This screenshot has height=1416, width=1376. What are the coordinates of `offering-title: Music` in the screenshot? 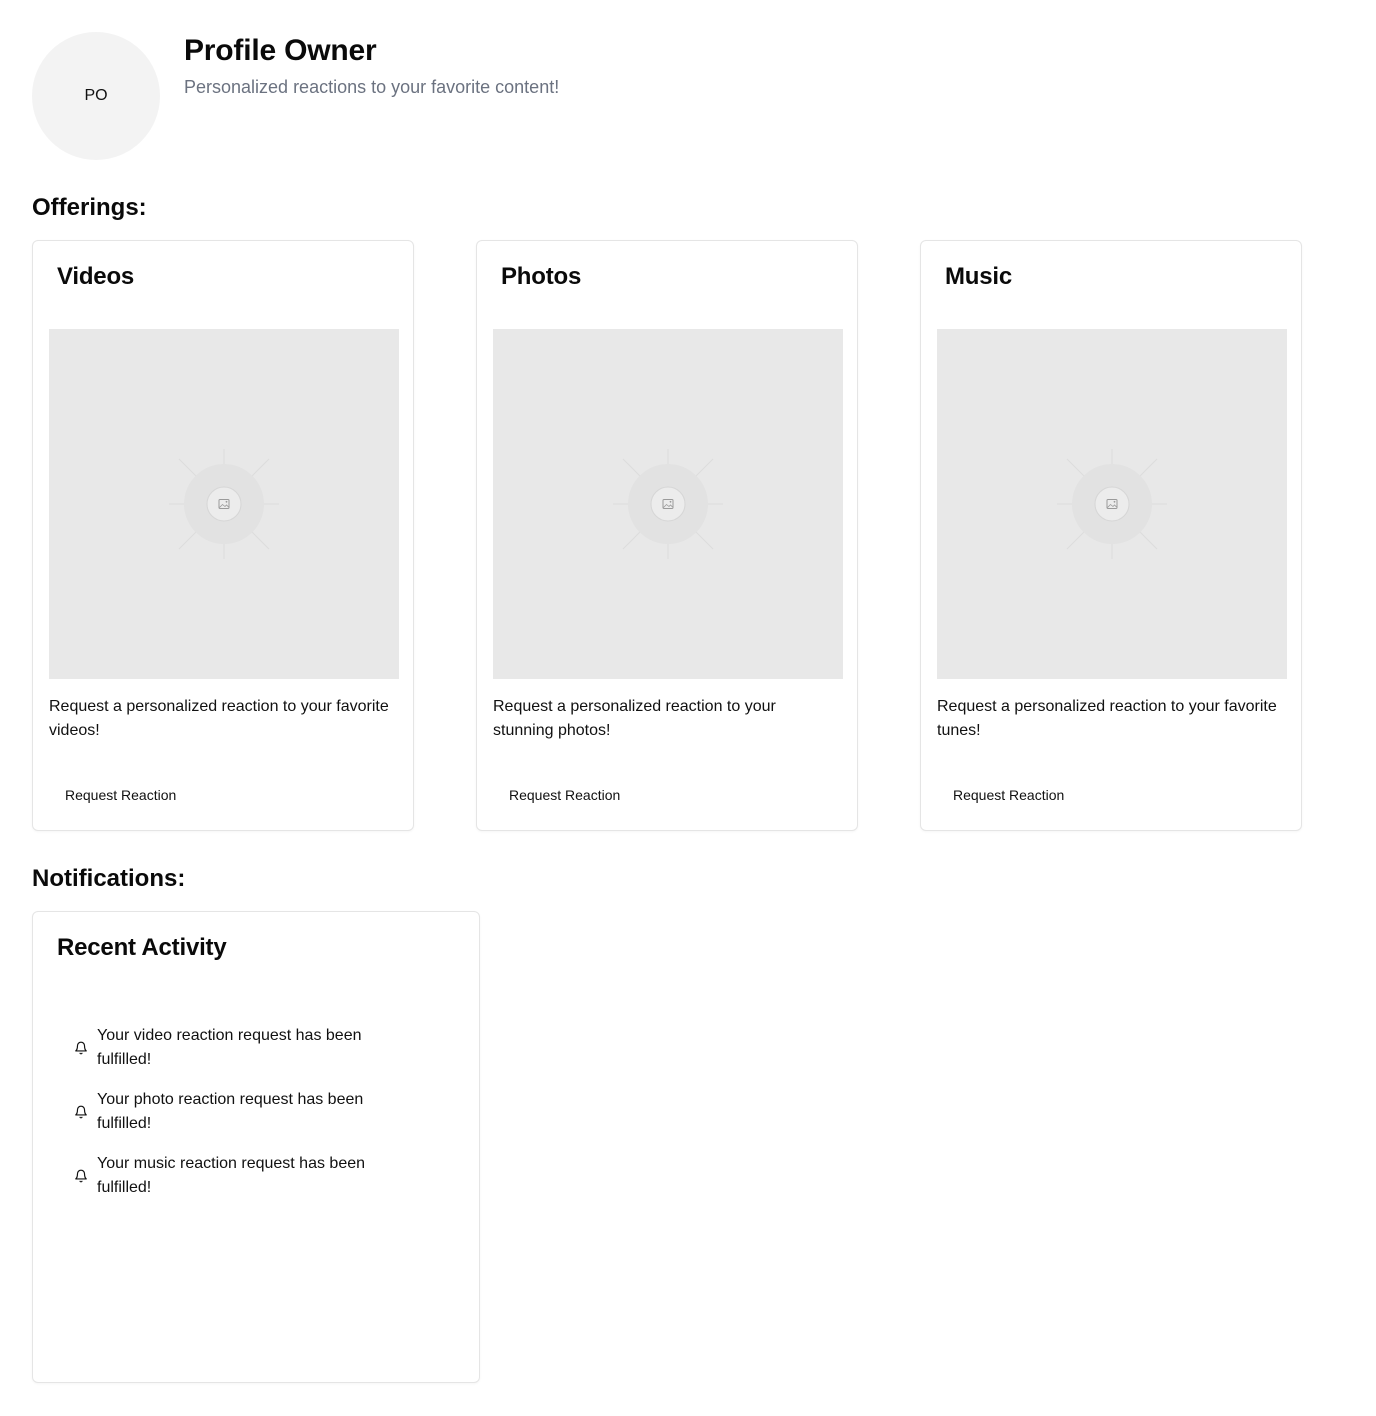 It's located at (979, 276).